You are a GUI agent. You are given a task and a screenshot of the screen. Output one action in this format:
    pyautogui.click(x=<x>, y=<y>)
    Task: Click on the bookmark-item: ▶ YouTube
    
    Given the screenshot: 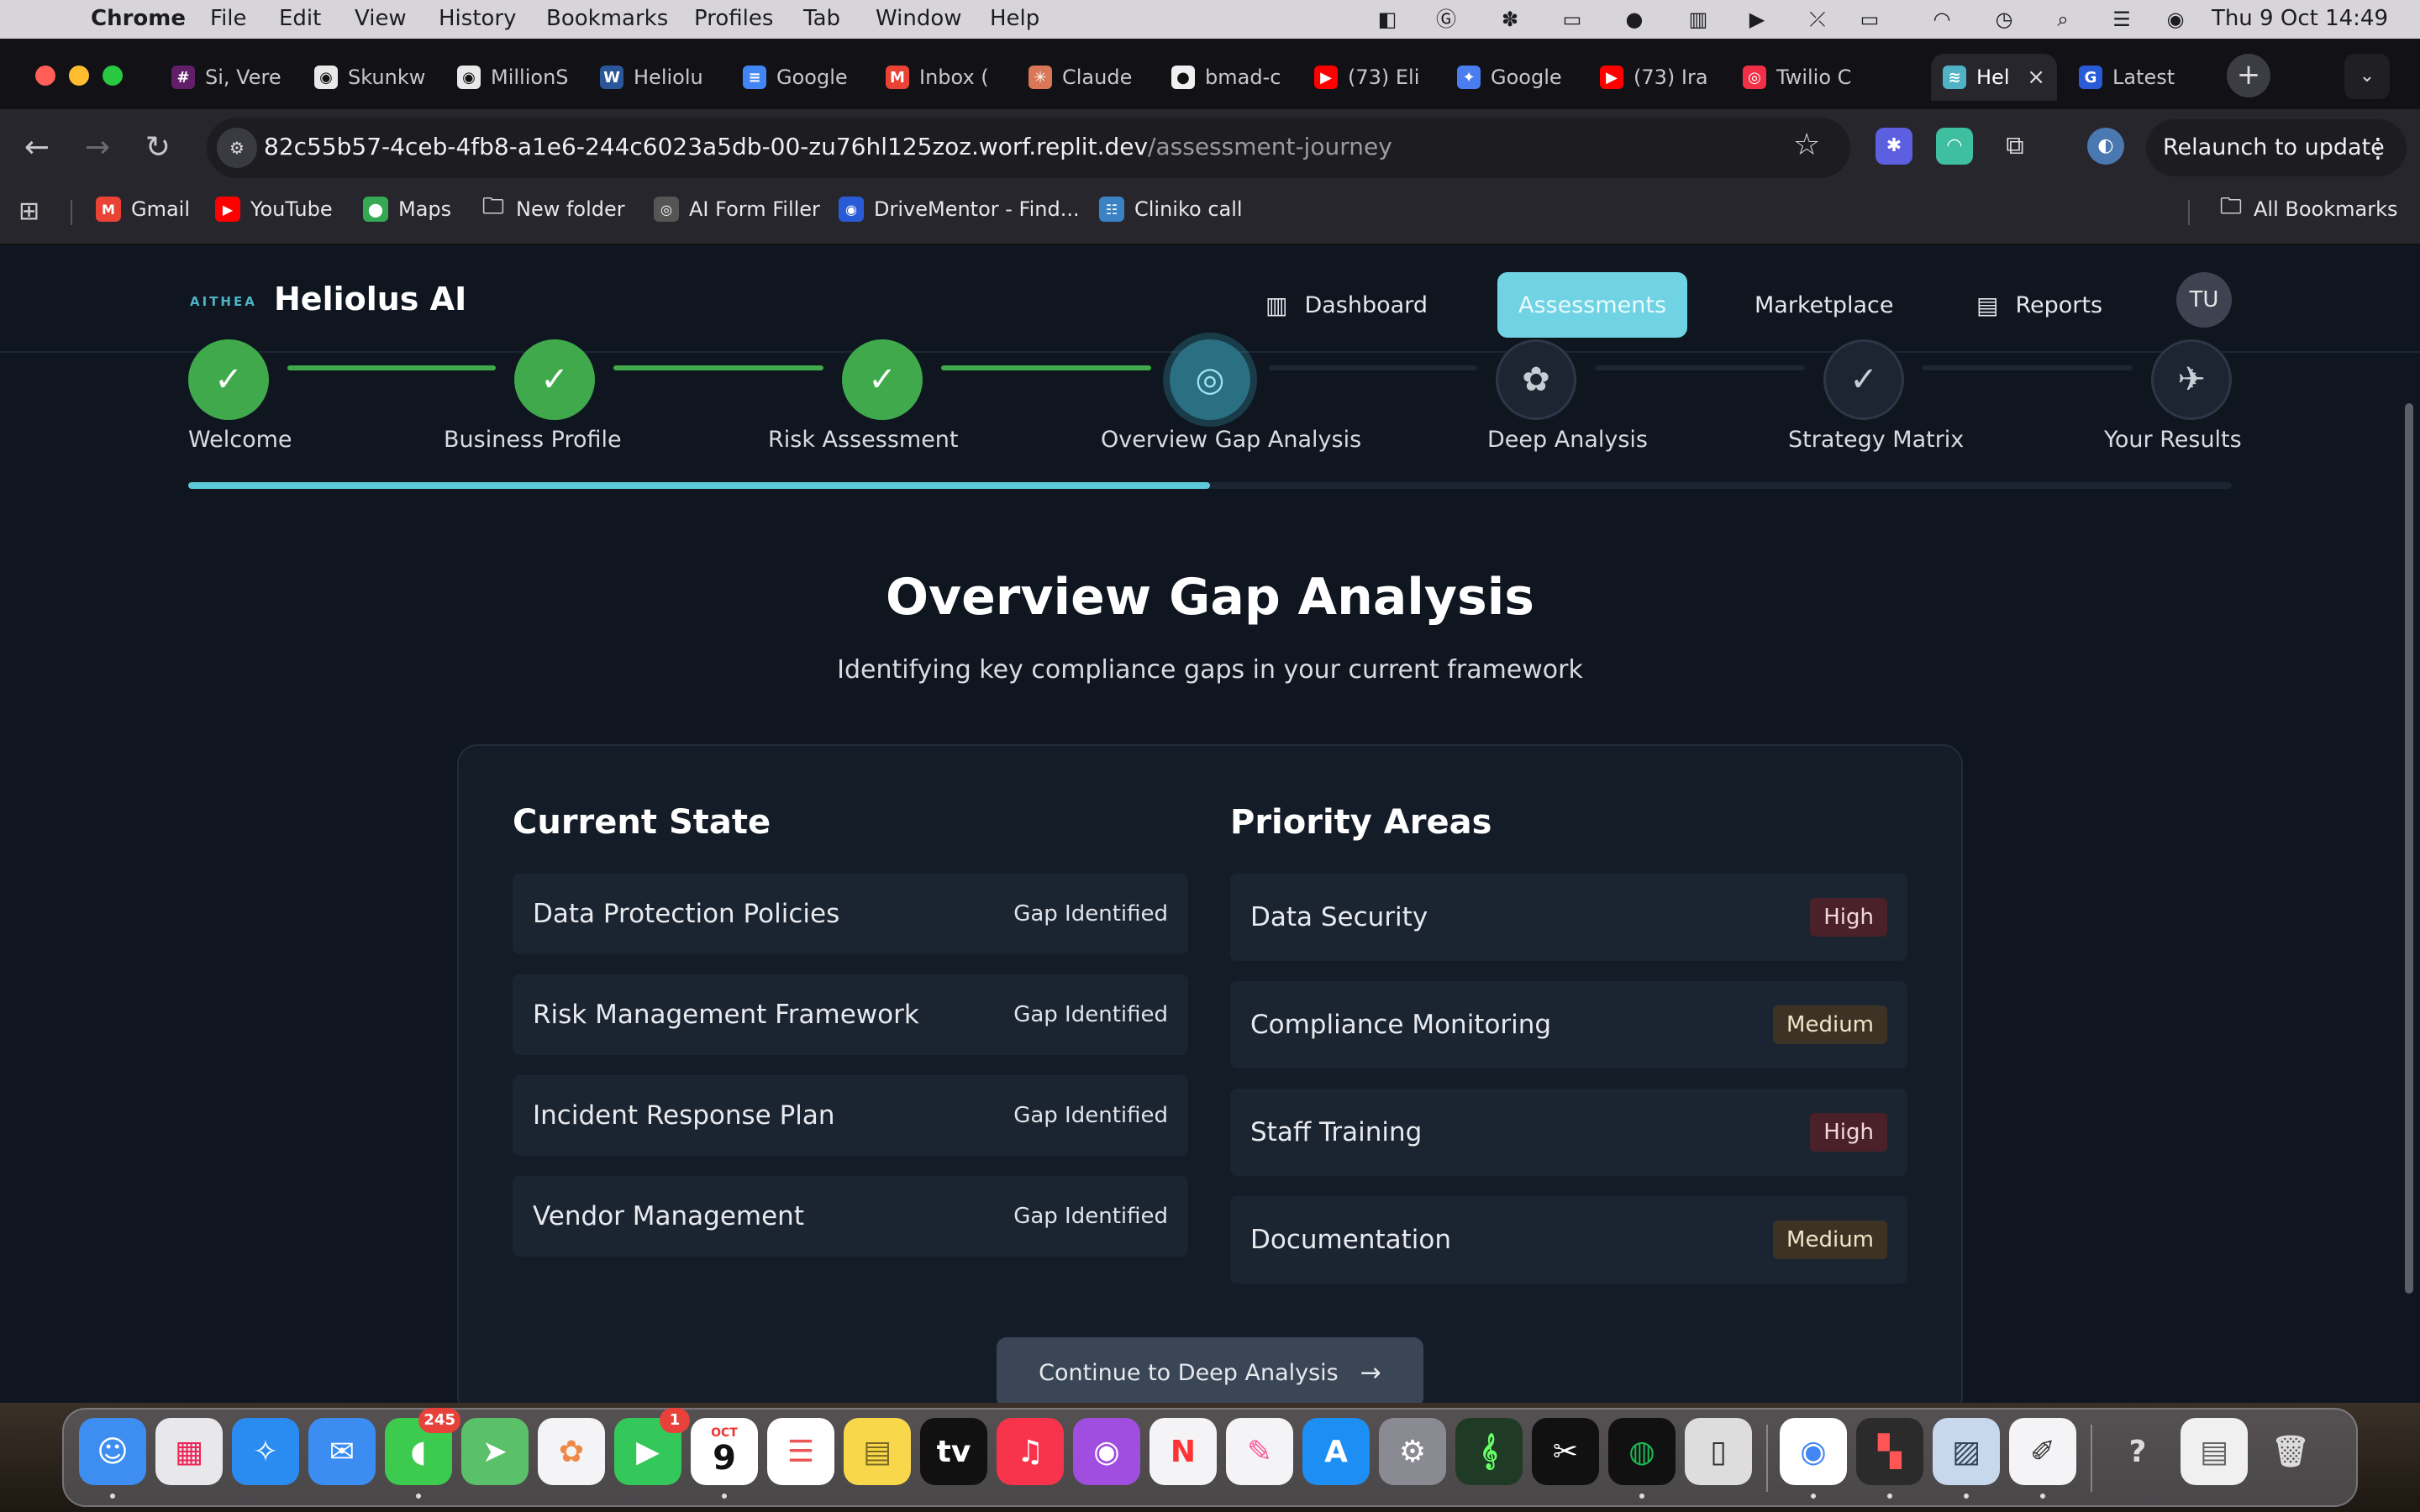 What is the action you would take?
    pyautogui.click(x=274, y=209)
    